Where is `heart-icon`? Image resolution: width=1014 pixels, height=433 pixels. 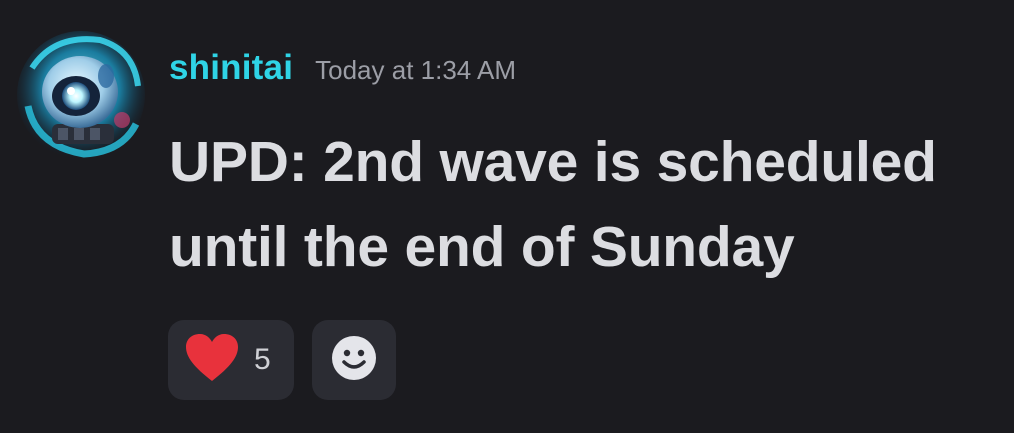 heart-icon is located at coordinates (212, 360).